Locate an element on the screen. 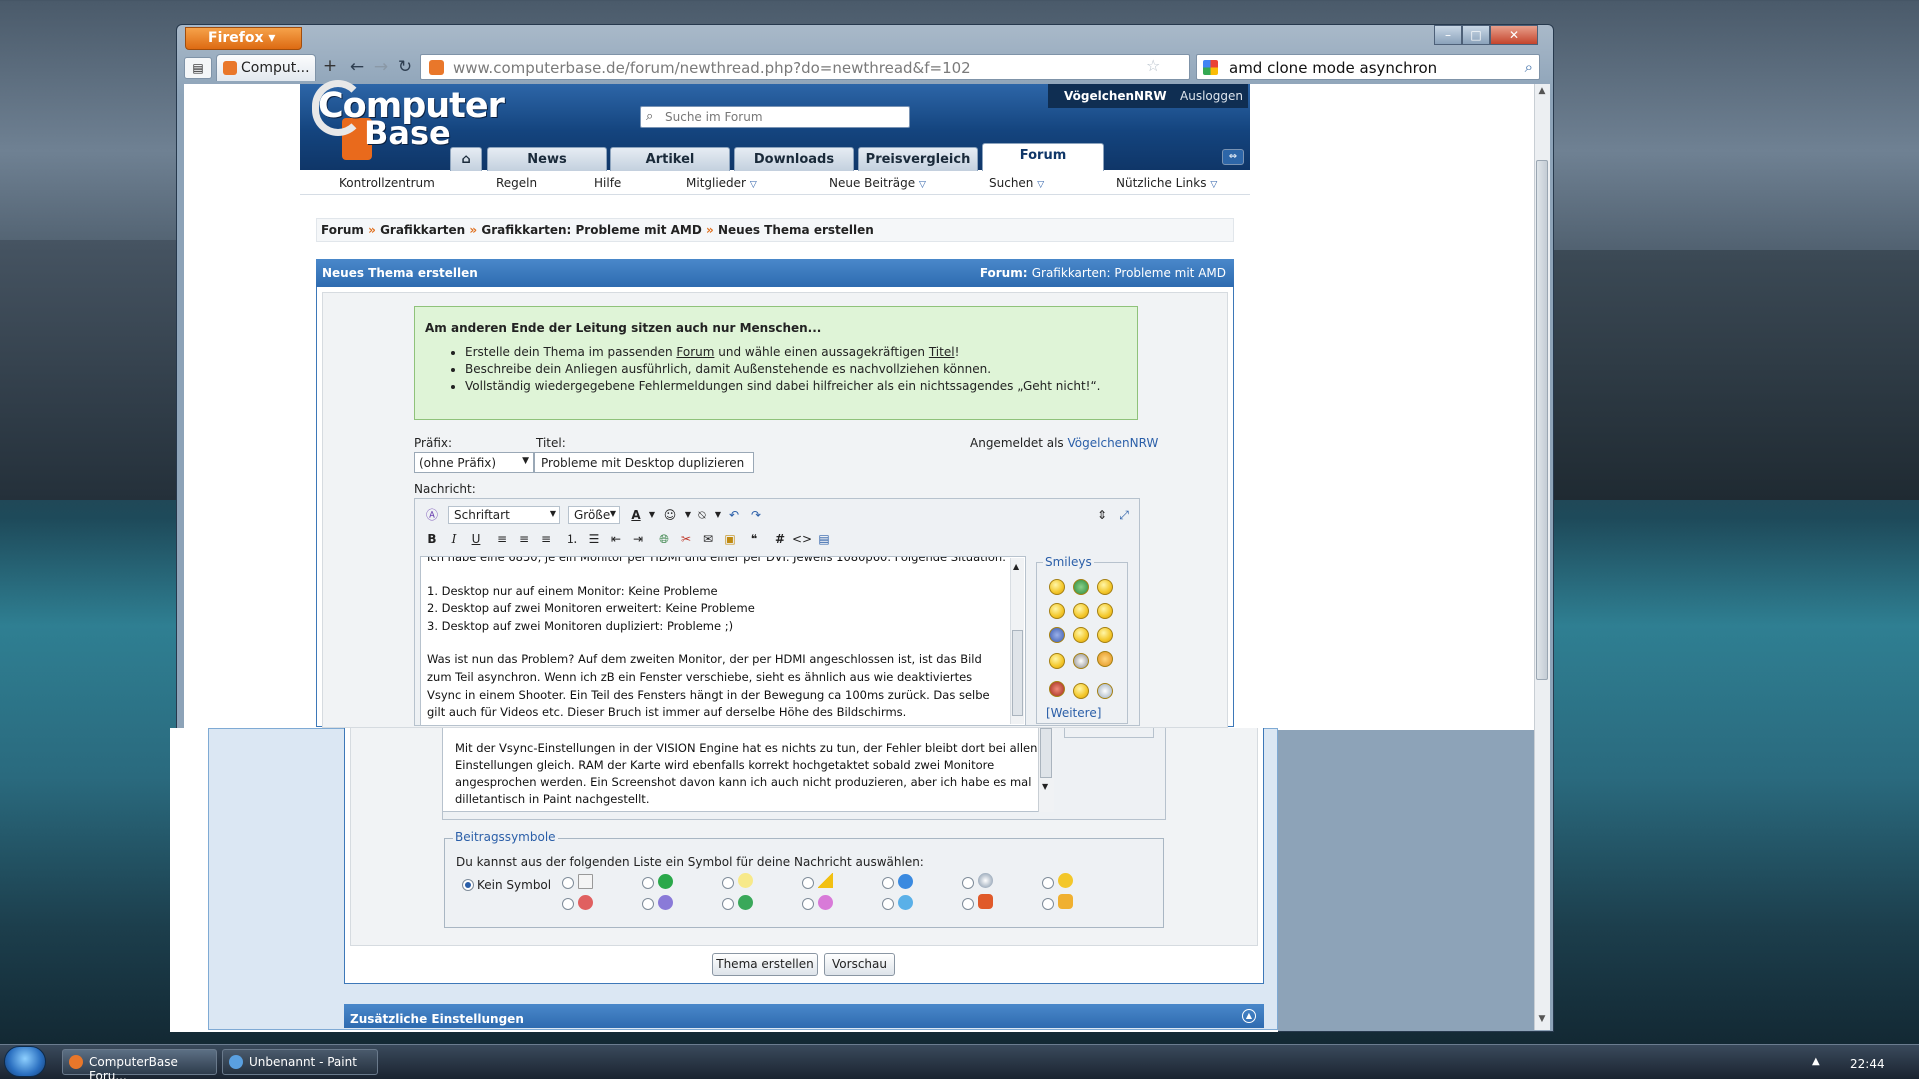  home-tab: ⌂ is located at coordinates (466, 159).